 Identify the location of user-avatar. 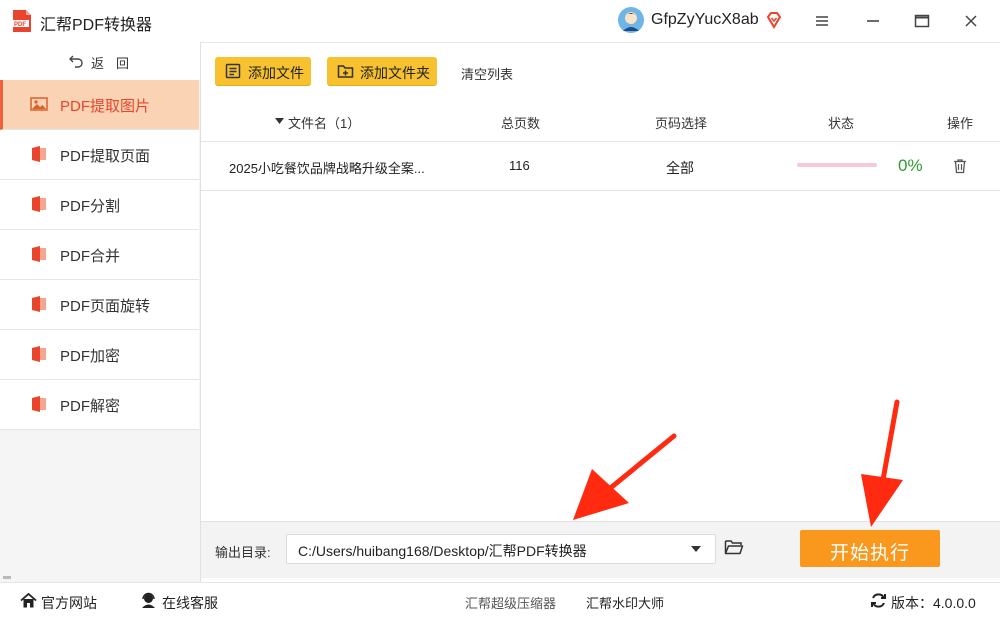
(631, 20).